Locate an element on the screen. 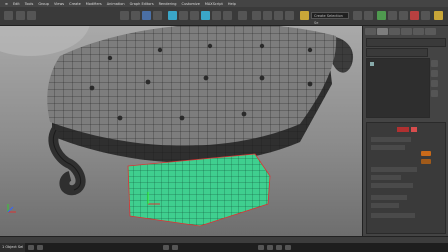 The width and height of the screenshot is (448, 252). tab-motion is located at coordinates (406, 31).